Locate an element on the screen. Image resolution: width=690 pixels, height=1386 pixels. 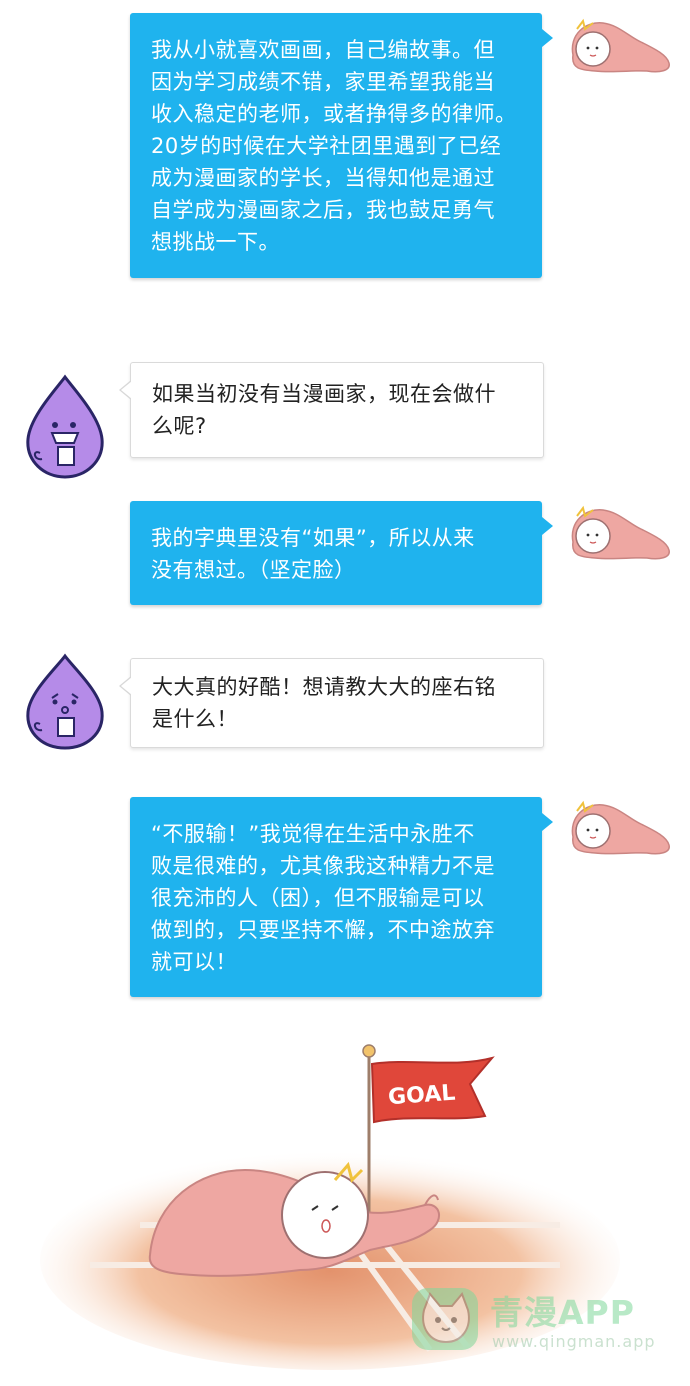
interviewer-message-bubble: 大大真的好酷！想请教大大的座右铭 是什么！ is located at coordinates (331, 703).